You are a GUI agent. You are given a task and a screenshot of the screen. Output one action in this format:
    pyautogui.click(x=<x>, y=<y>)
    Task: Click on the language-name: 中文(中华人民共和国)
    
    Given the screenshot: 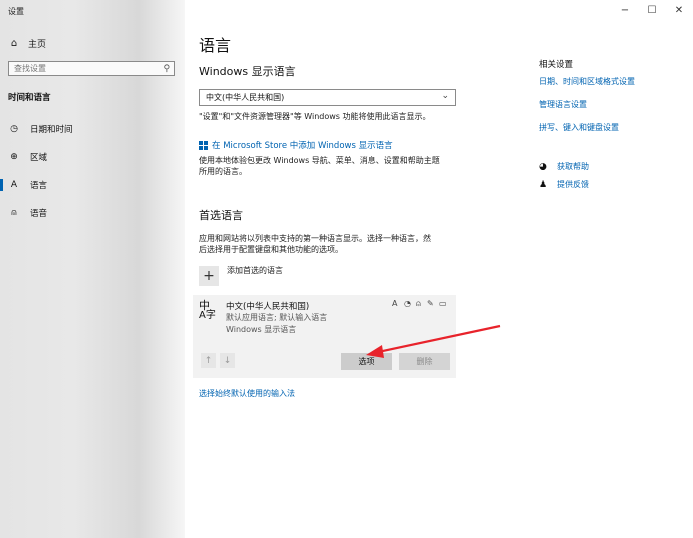 What is the action you would take?
    pyautogui.click(x=268, y=307)
    